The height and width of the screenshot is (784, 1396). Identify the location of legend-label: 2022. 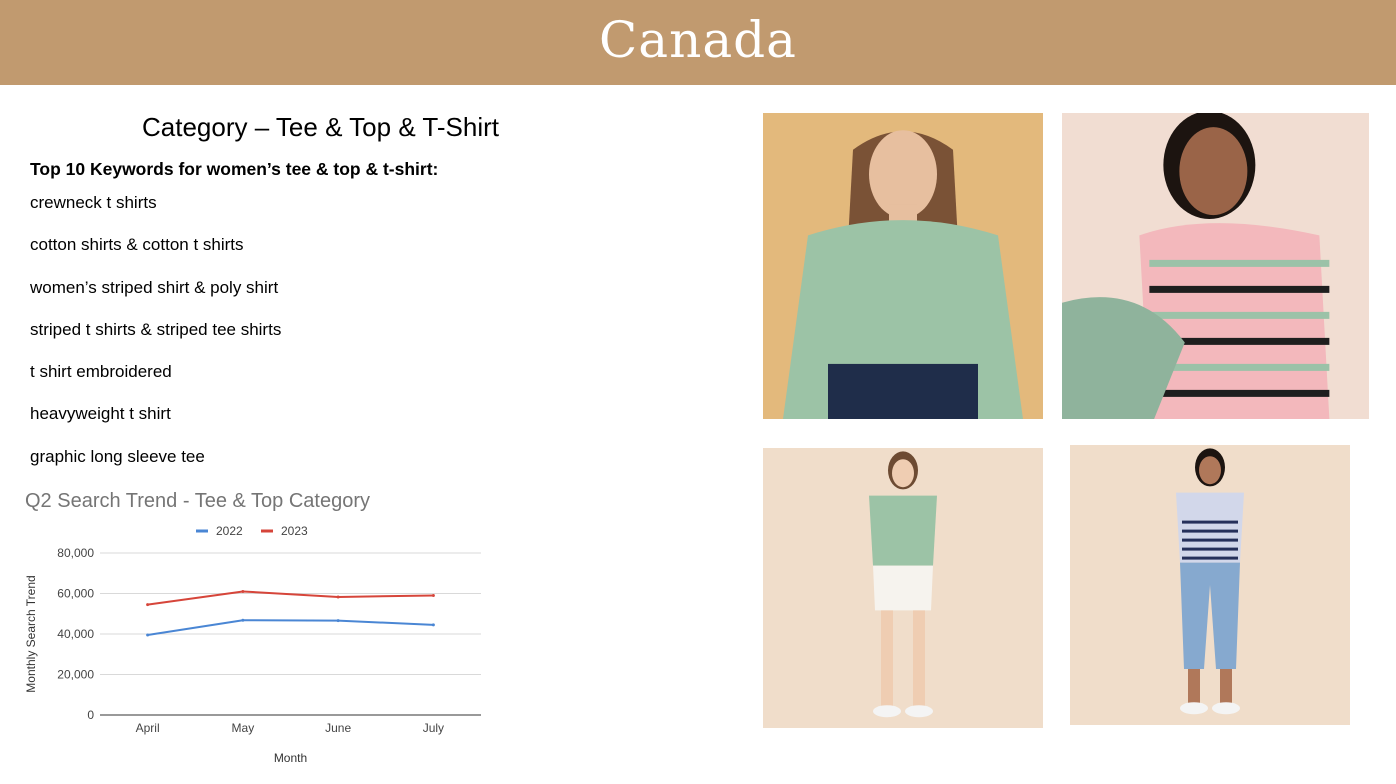
(229, 531).